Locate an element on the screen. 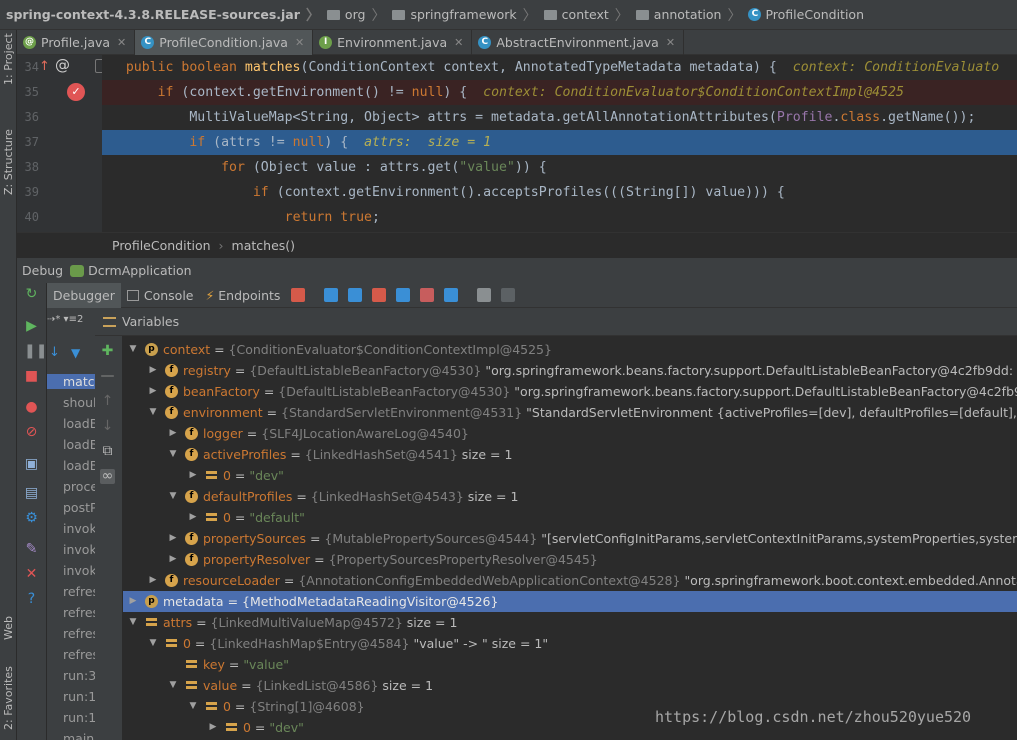 Image resolution: width=1017 pixels, height=740 pixels. stack-frame: run:1 is located at coordinates (79, 696).